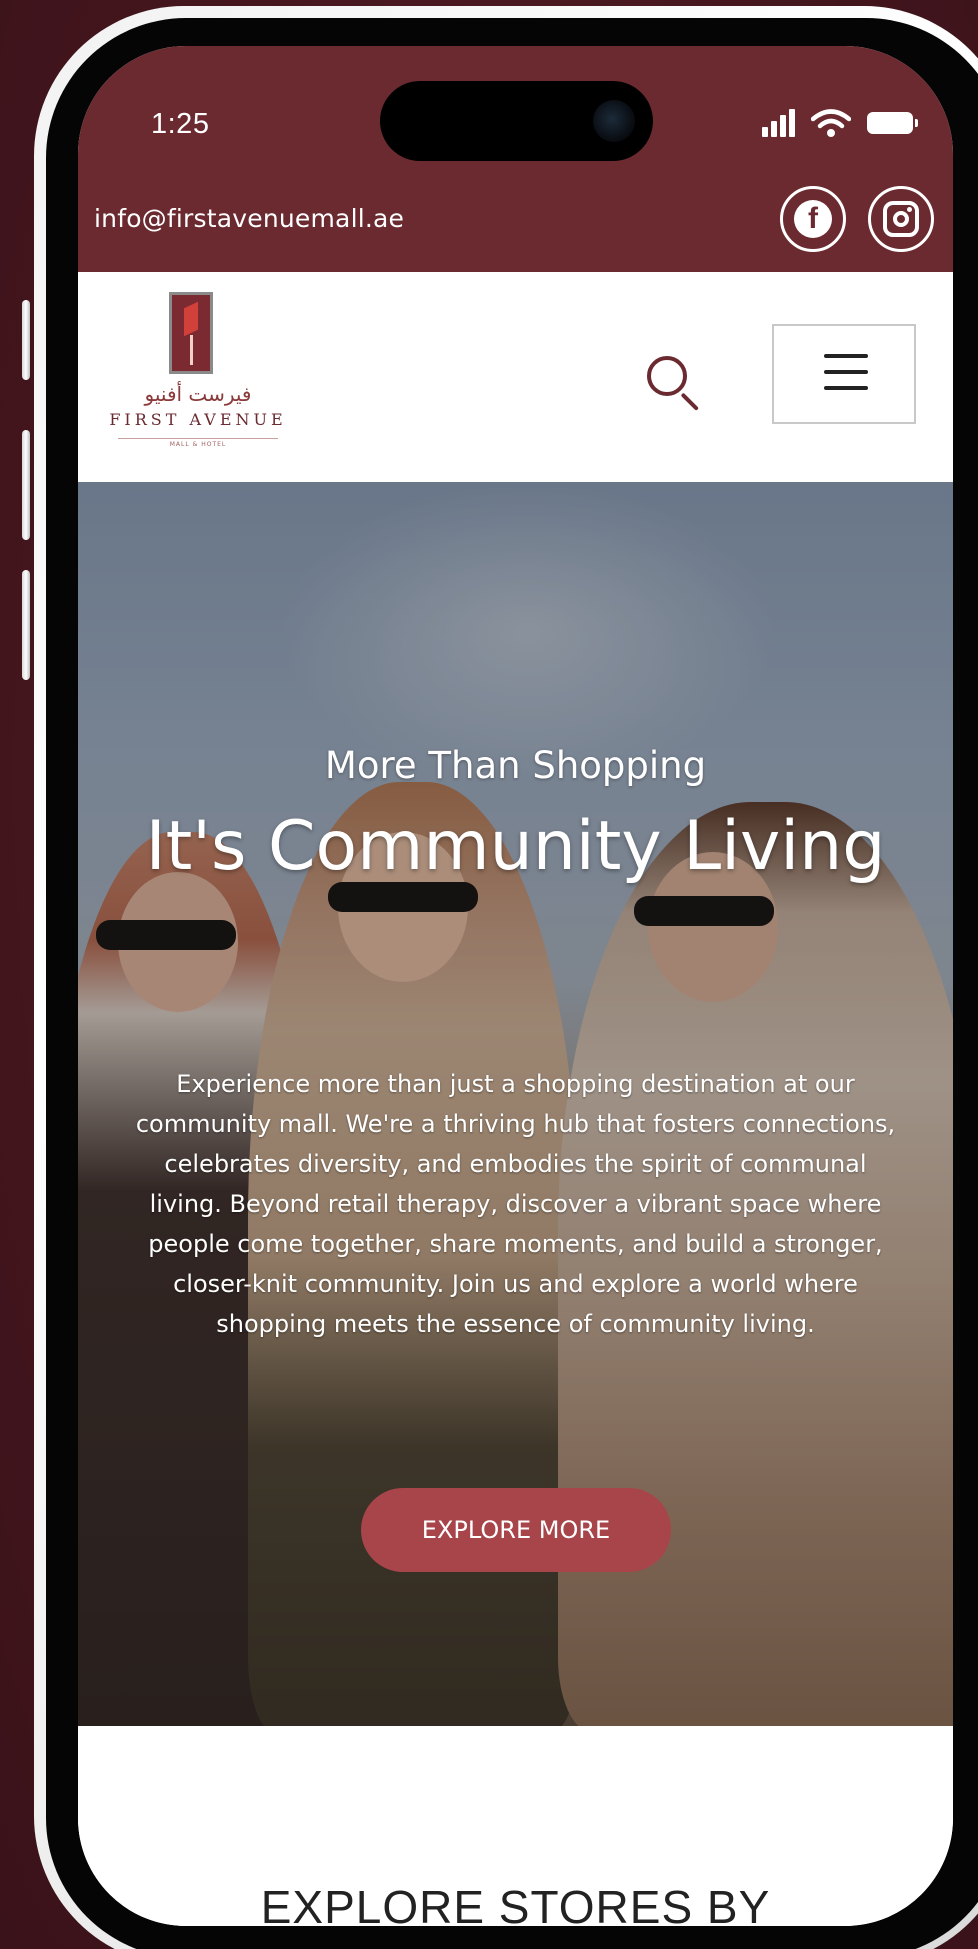 This screenshot has height=1949, width=978. I want to click on hero-kicker: More Than Shopping, so click(515, 765).